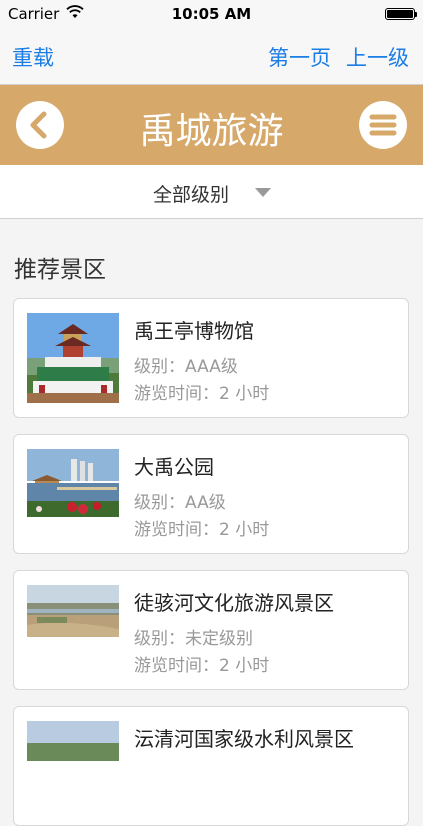 The width and height of the screenshot is (423, 826). I want to click on reload-link: 重载, so click(33, 57).